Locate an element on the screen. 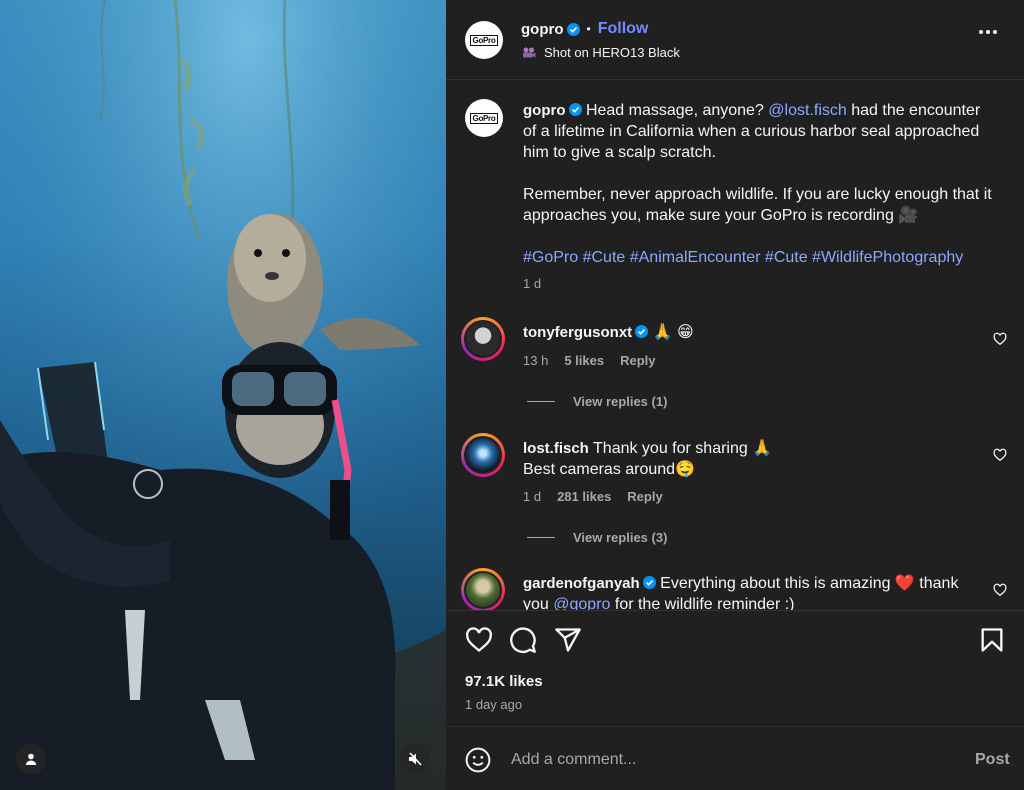 The image size is (1024, 790). caption-text: Head massage, anyone? is located at coordinates (677, 110).